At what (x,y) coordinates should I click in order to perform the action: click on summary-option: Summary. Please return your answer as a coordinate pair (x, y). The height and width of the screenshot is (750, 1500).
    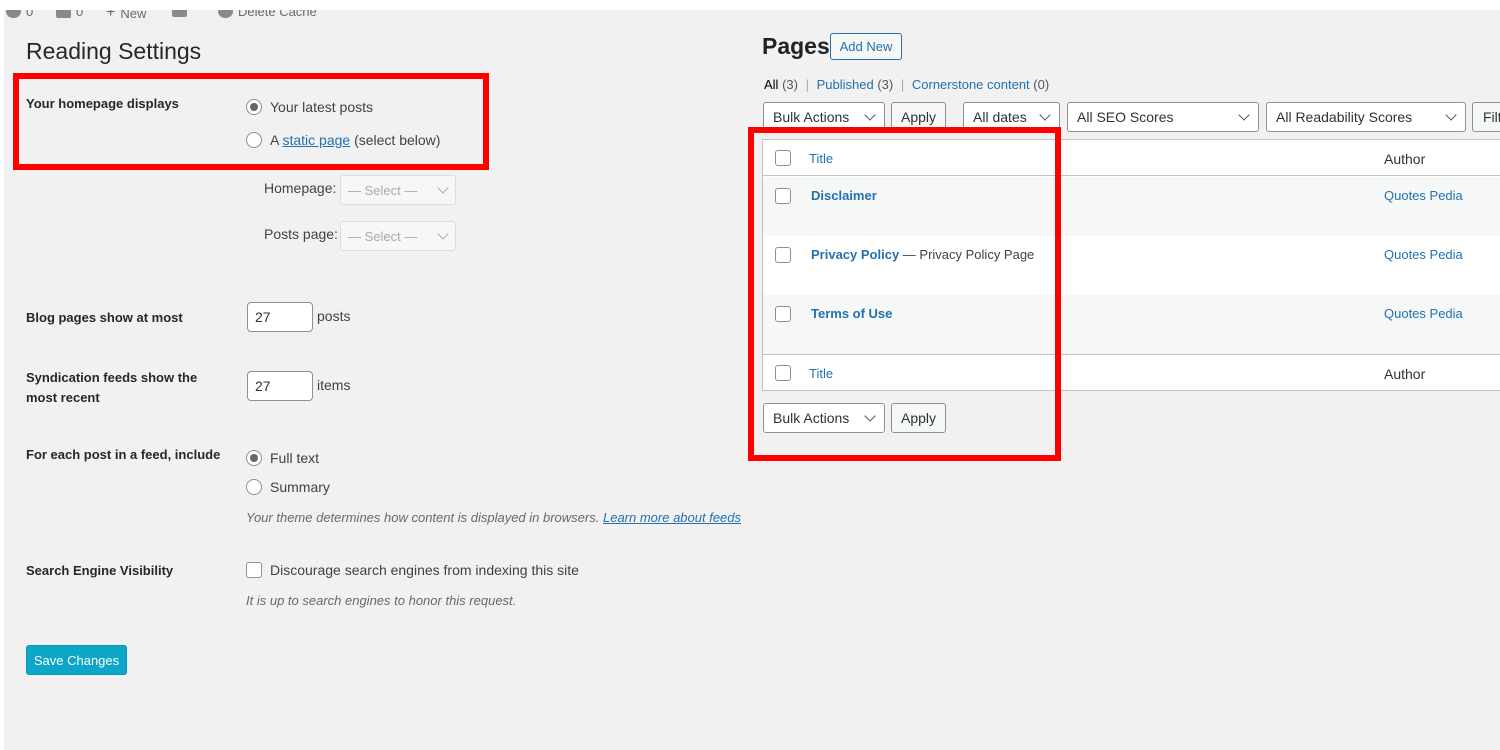
    Looking at the image, I should click on (288, 487).